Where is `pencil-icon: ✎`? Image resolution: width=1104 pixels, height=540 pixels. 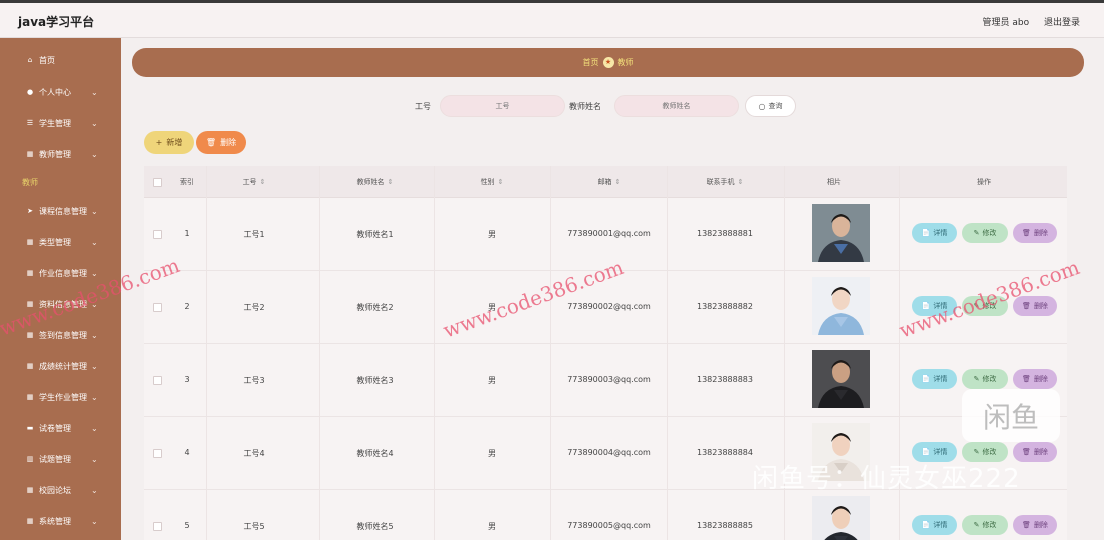
pencil-icon: ✎ is located at coordinates (976, 452).